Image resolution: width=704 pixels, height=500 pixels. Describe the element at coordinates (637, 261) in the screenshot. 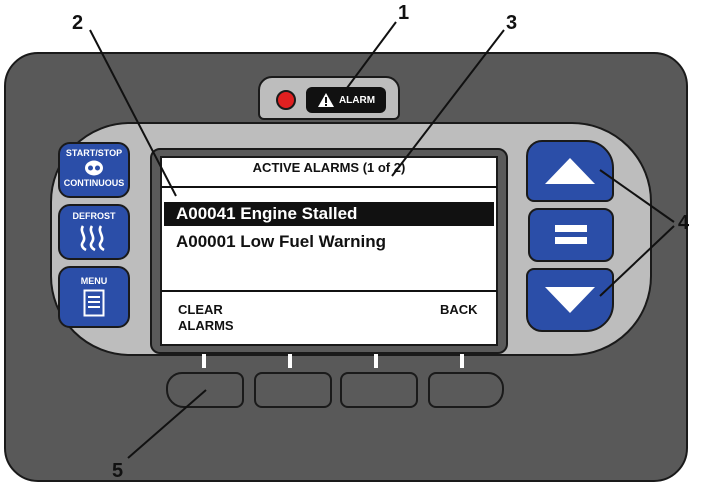

I see `callout-4-leader-down` at that location.